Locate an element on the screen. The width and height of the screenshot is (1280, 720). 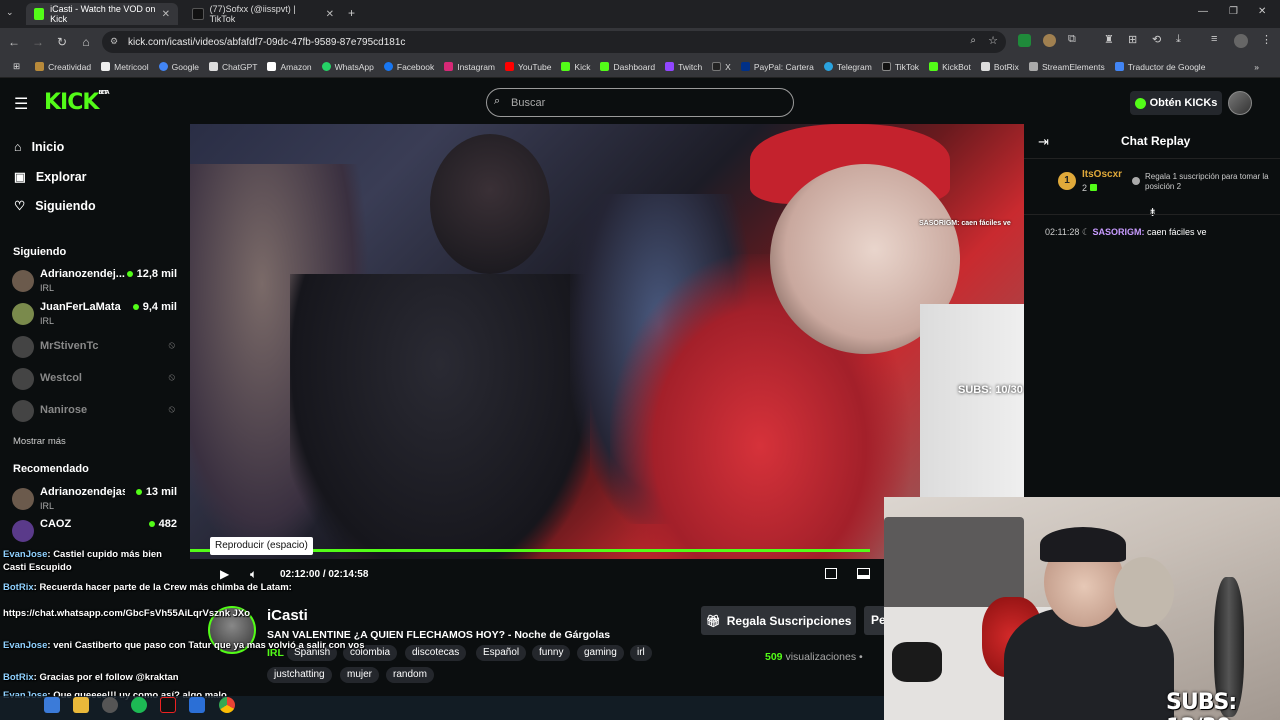
bookmark-item: Dashboard is located at coordinates (627, 67).